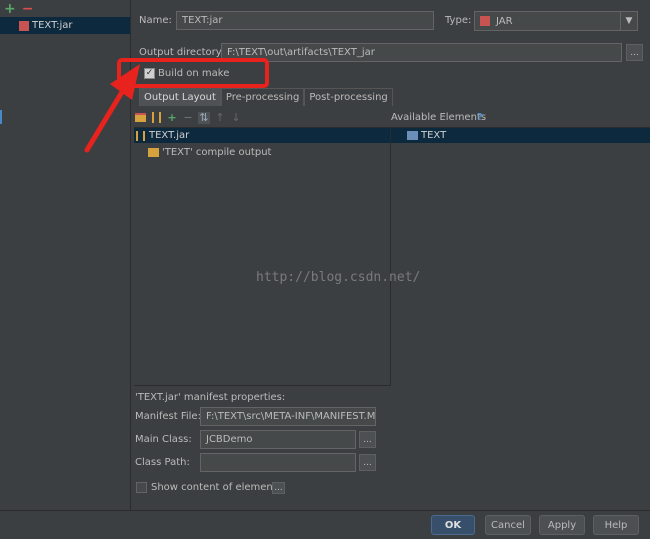 This screenshot has height=539, width=650. Describe the element at coordinates (434, 135) in the screenshot. I see `available-element-label: TEXT` at that location.